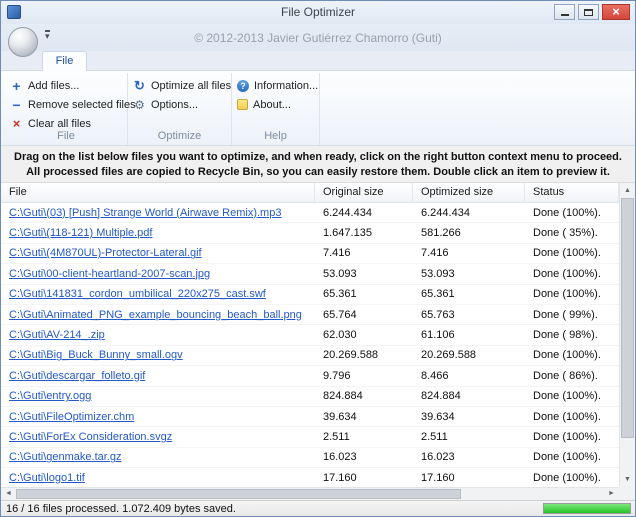 The width and height of the screenshot is (636, 517). What do you see at coordinates (105, 253) in the screenshot?
I see `file-link: C:\Guti\(4M870UL)-Protector-Lateral.gif` at bounding box center [105, 253].